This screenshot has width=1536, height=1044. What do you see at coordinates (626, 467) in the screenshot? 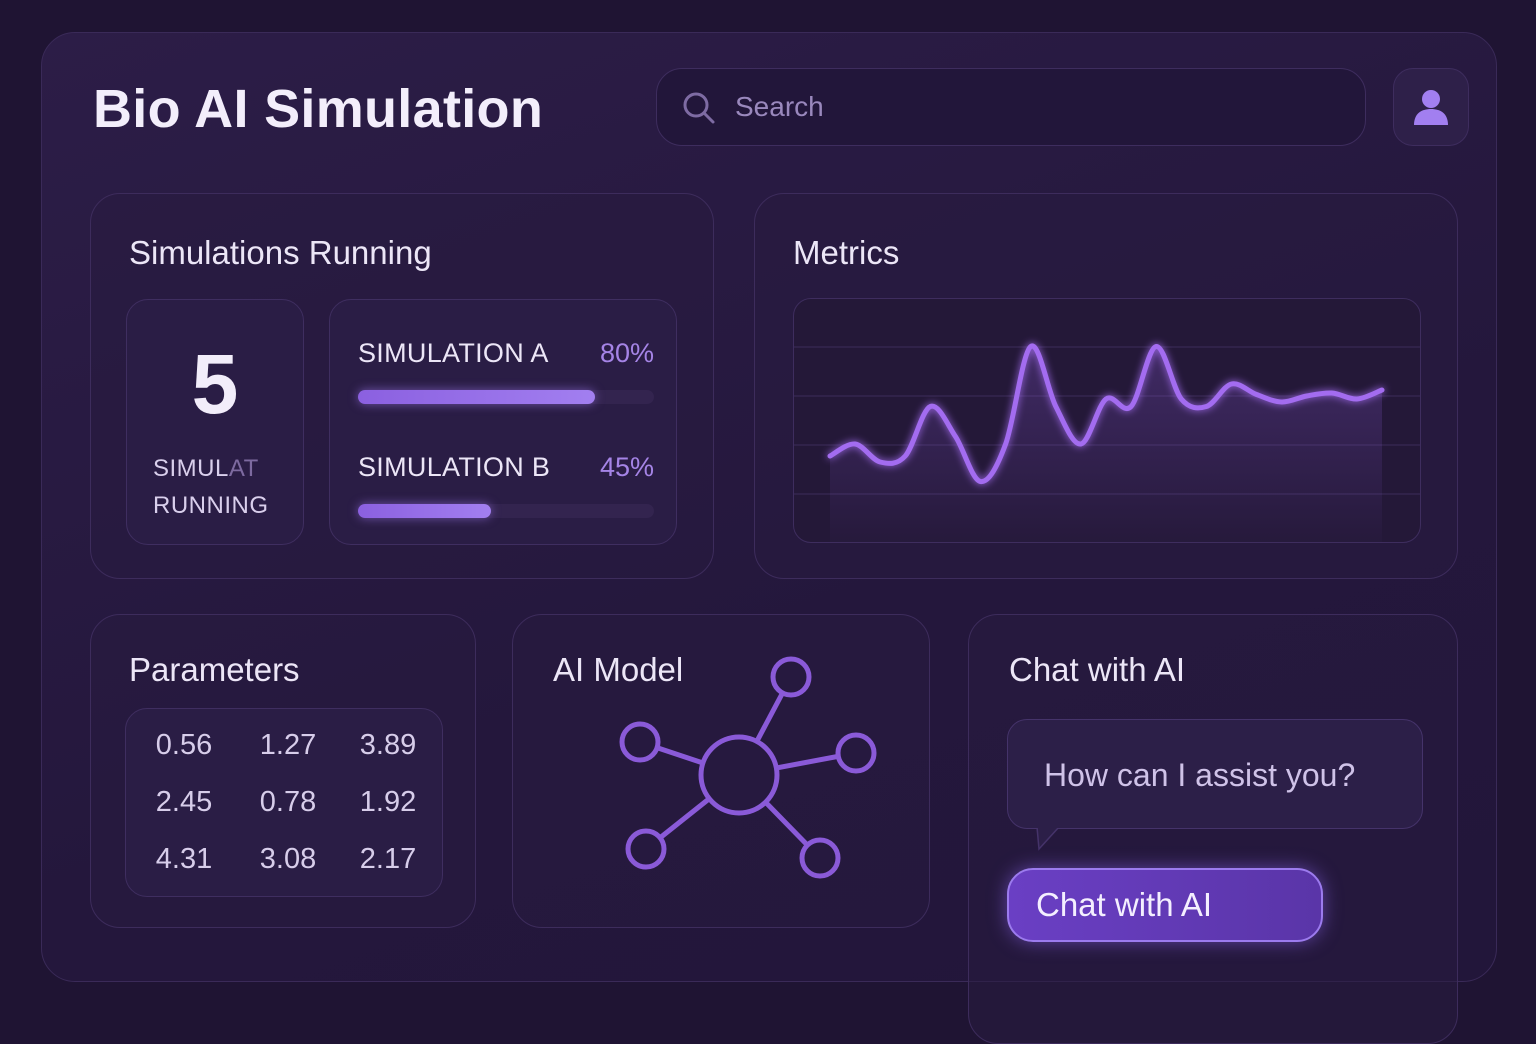
I see `simulation-percent: 45%` at bounding box center [626, 467].